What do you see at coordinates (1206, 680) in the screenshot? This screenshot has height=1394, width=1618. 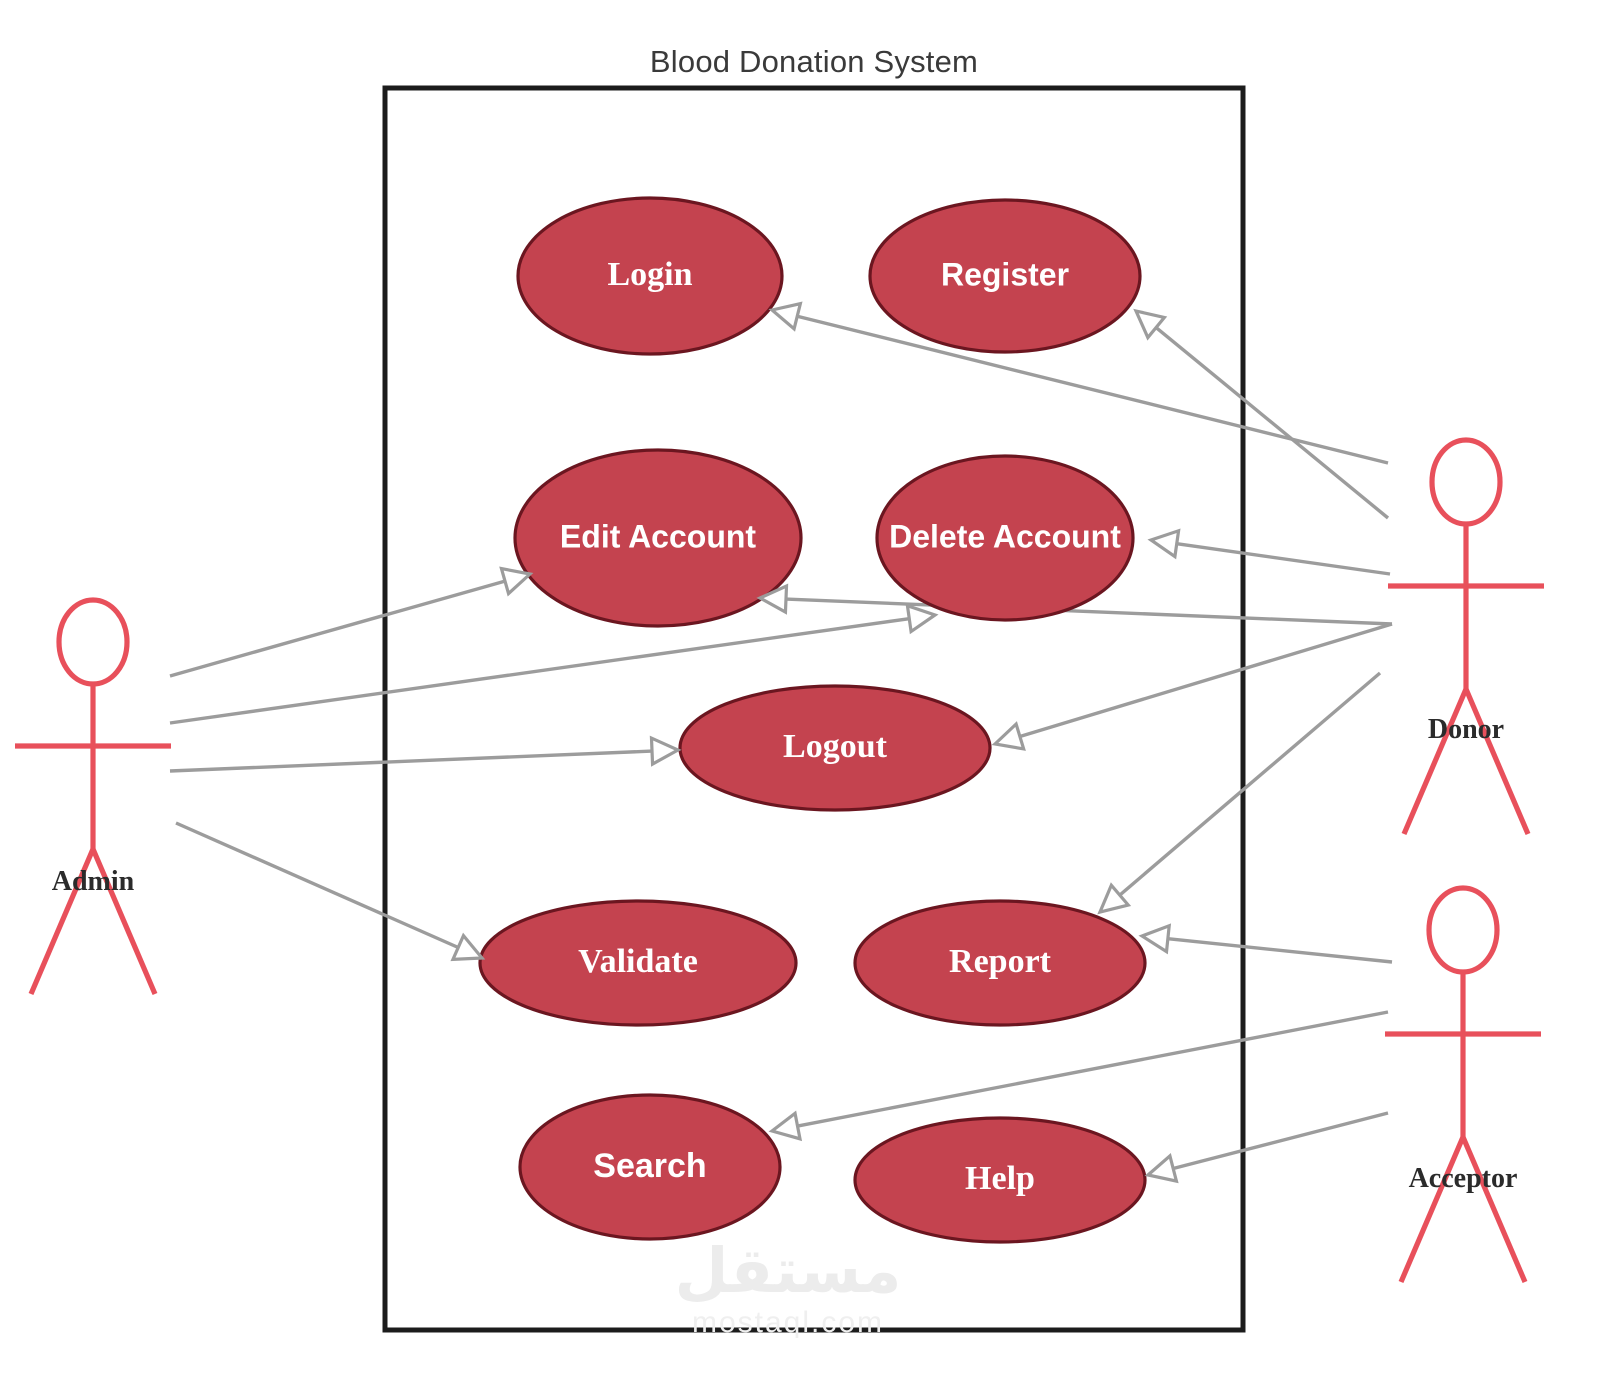 I see `association-donor-to-logout` at bounding box center [1206, 680].